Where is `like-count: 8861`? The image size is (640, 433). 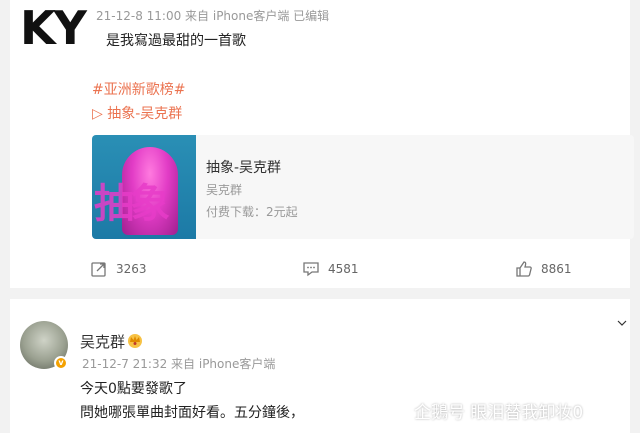 like-count: 8861 is located at coordinates (556, 269).